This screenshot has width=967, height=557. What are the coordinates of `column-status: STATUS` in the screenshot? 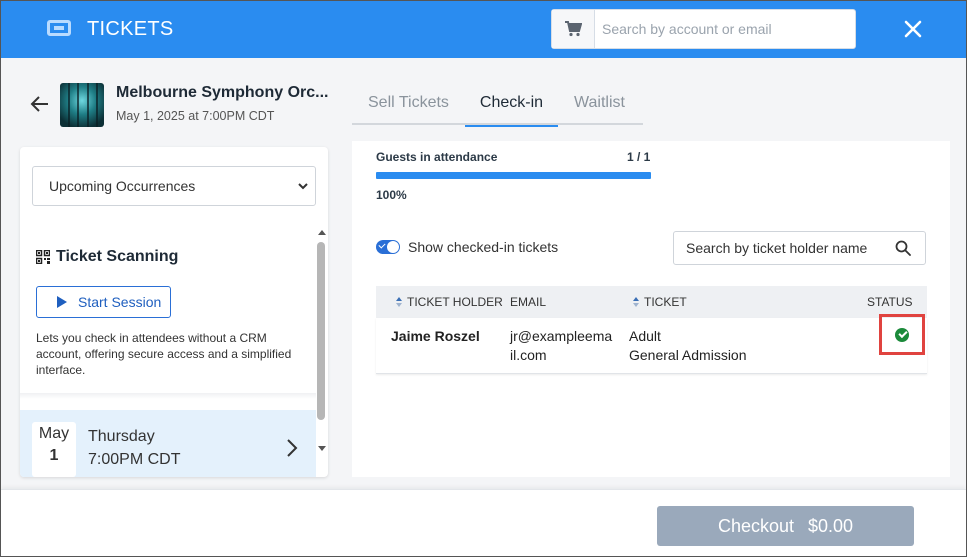 It's located at (890, 302).